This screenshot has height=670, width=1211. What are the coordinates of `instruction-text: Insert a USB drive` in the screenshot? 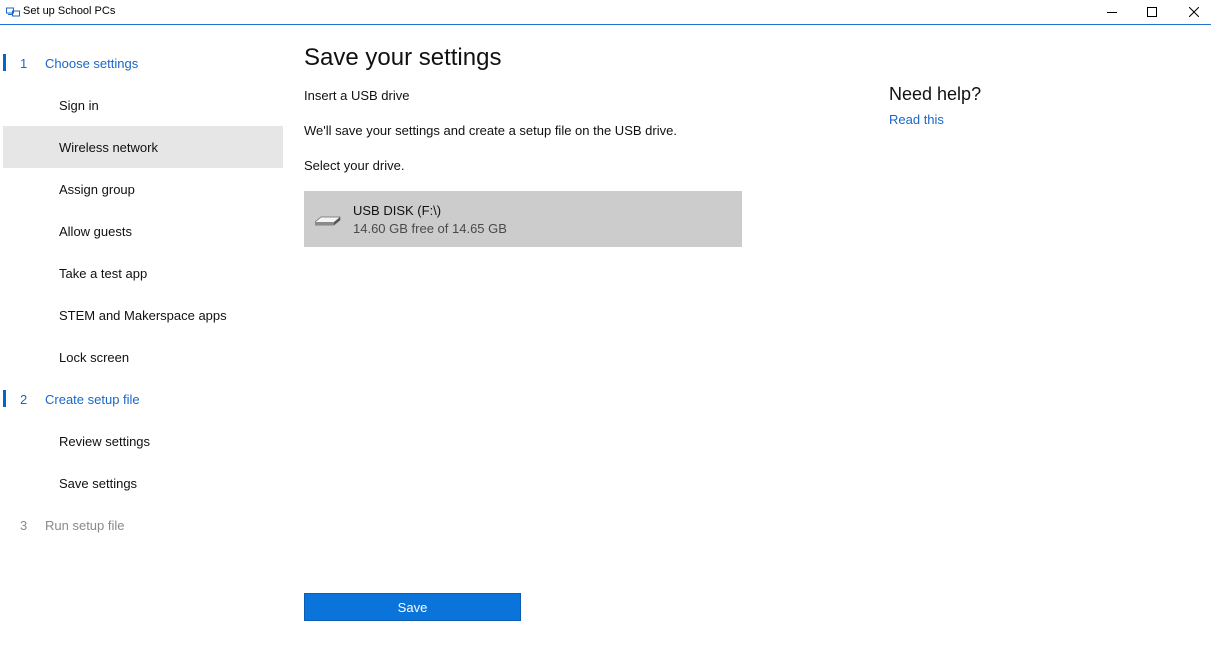 It's located at (357, 95).